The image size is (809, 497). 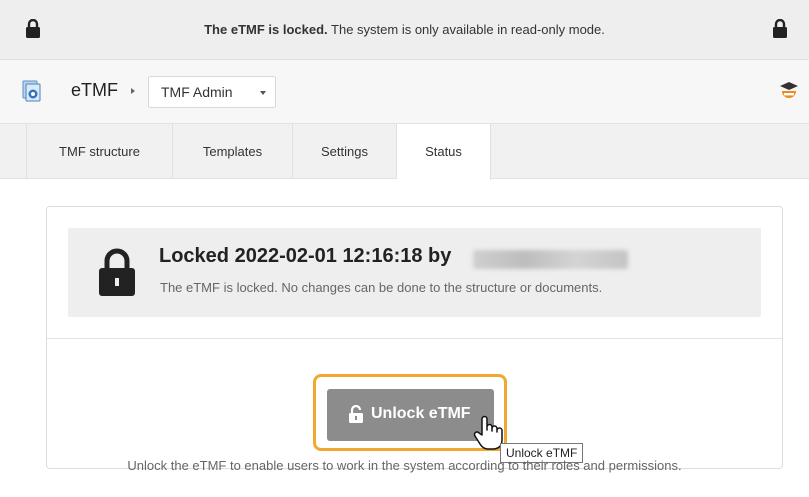 I want to click on app-name: eTMF, so click(x=94, y=90).